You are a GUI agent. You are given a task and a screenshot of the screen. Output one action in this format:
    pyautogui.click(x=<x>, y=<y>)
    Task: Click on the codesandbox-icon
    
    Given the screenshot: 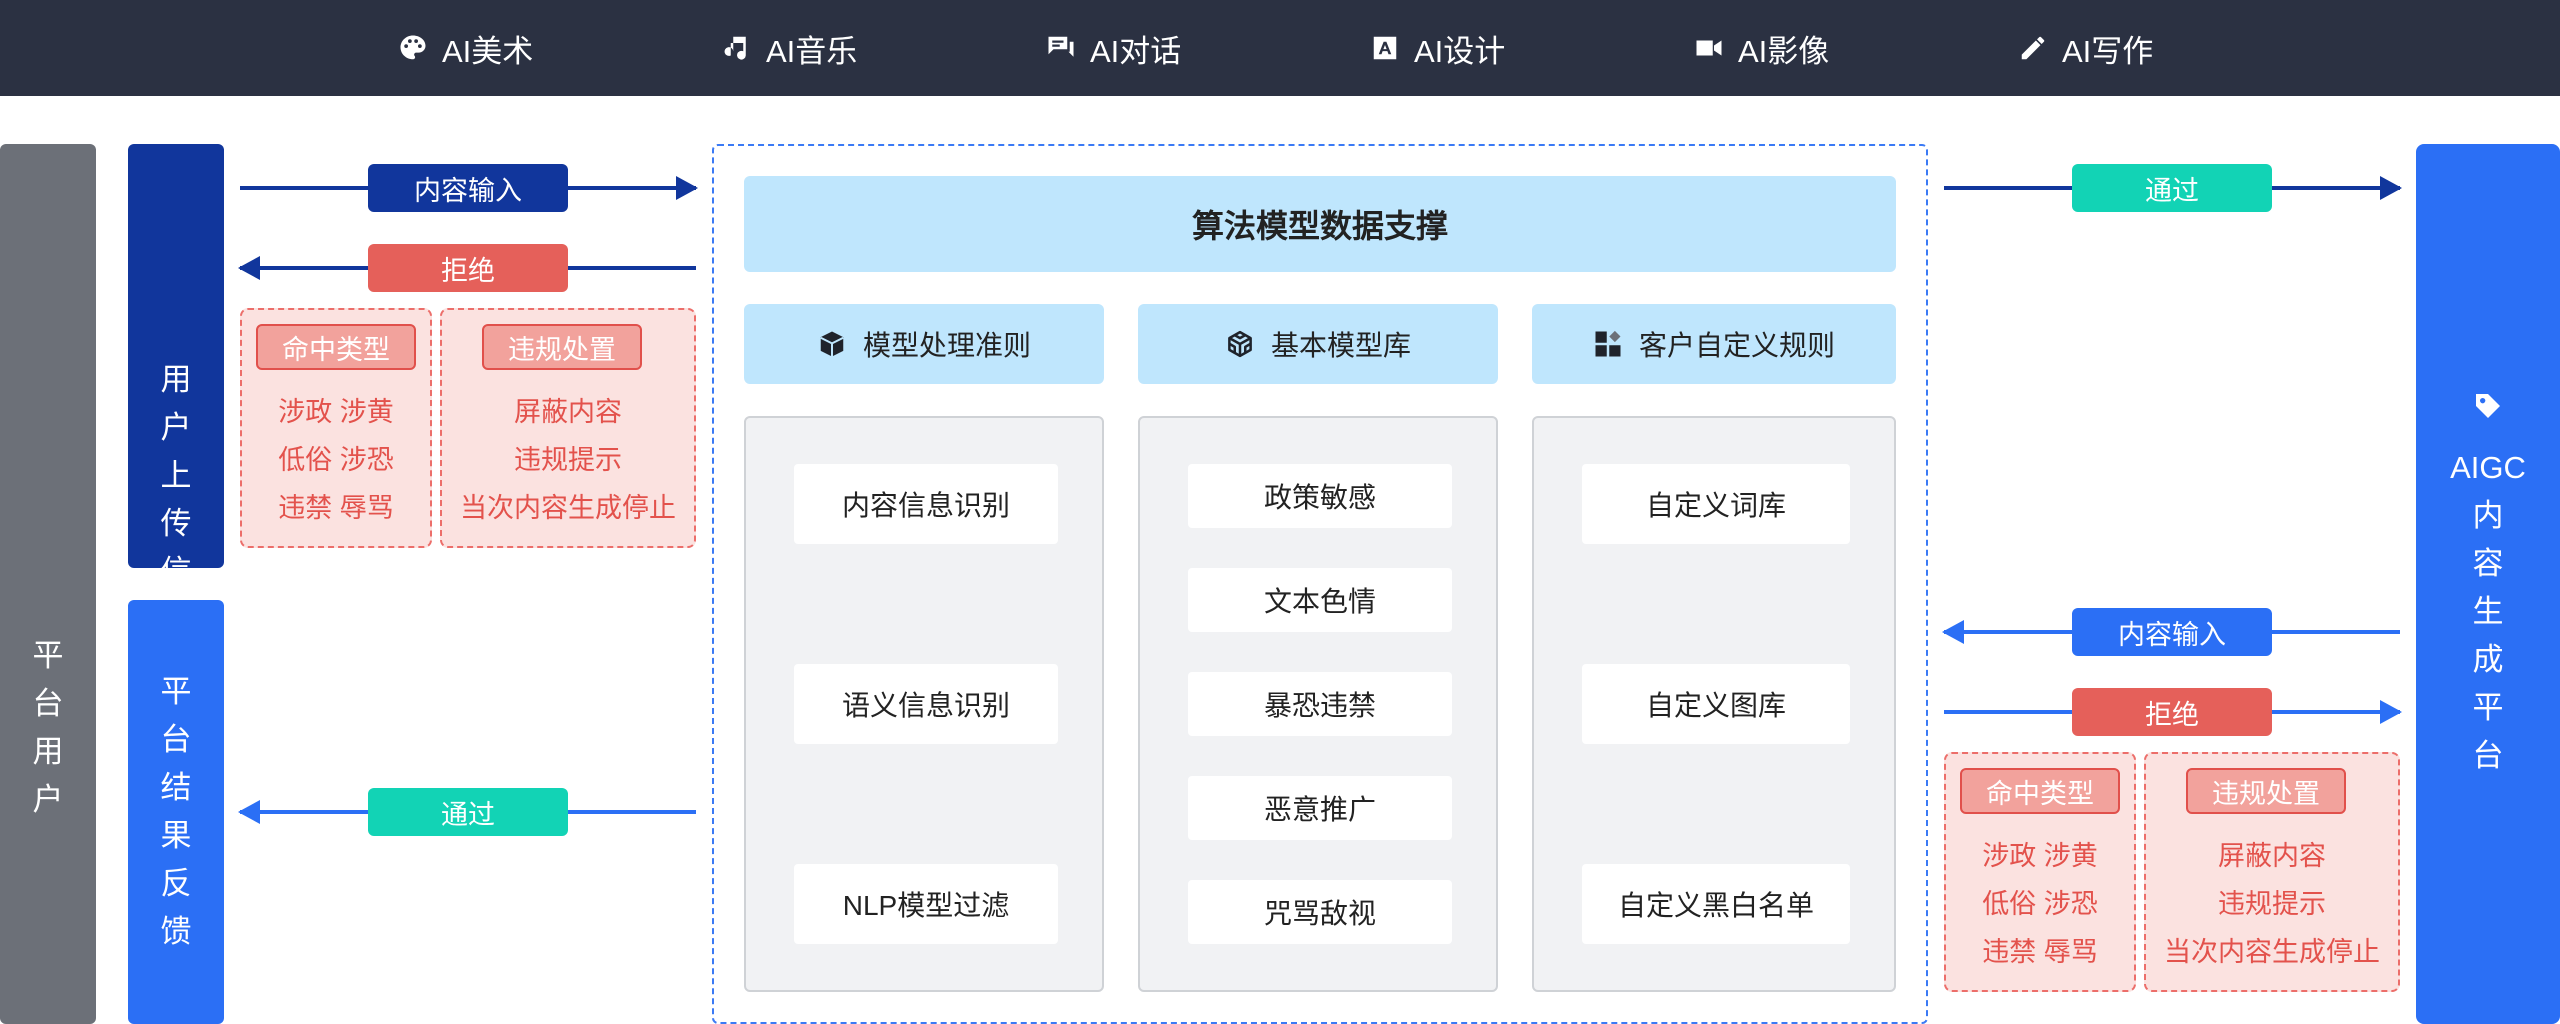 What is the action you would take?
    pyautogui.click(x=1240, y=344)
    